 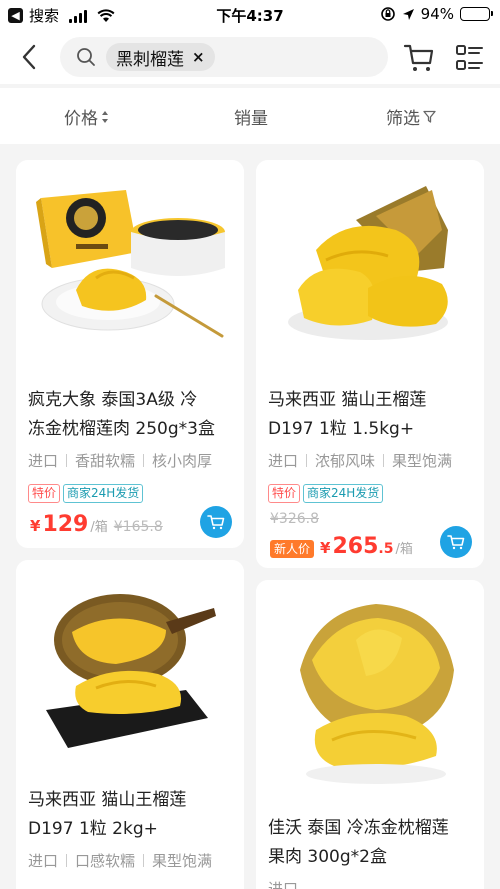 What do you see at coordinates (386, 549) in the screenshot?
I see `price-decimal: .5` at bounding box center [386, 549].